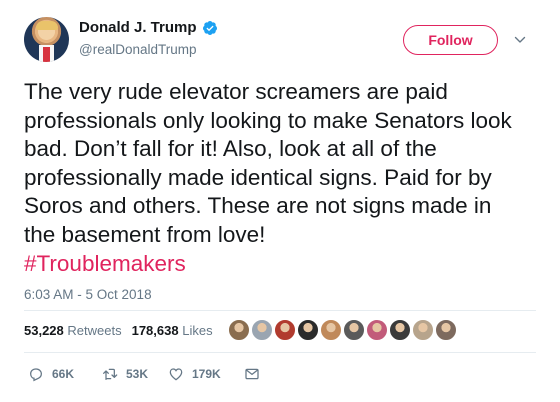  What do you see at coordinates (88, 294) in the screenshot?
I see `tweet-timestamp: 6:03 AM - 5 Oct 2018` at bounding box center [88, 294].